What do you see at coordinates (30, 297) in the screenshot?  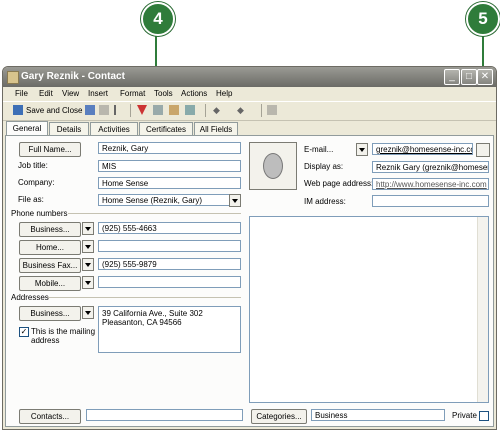 I see `addresses-heading: Addresses` at bounding box center [30, 297].